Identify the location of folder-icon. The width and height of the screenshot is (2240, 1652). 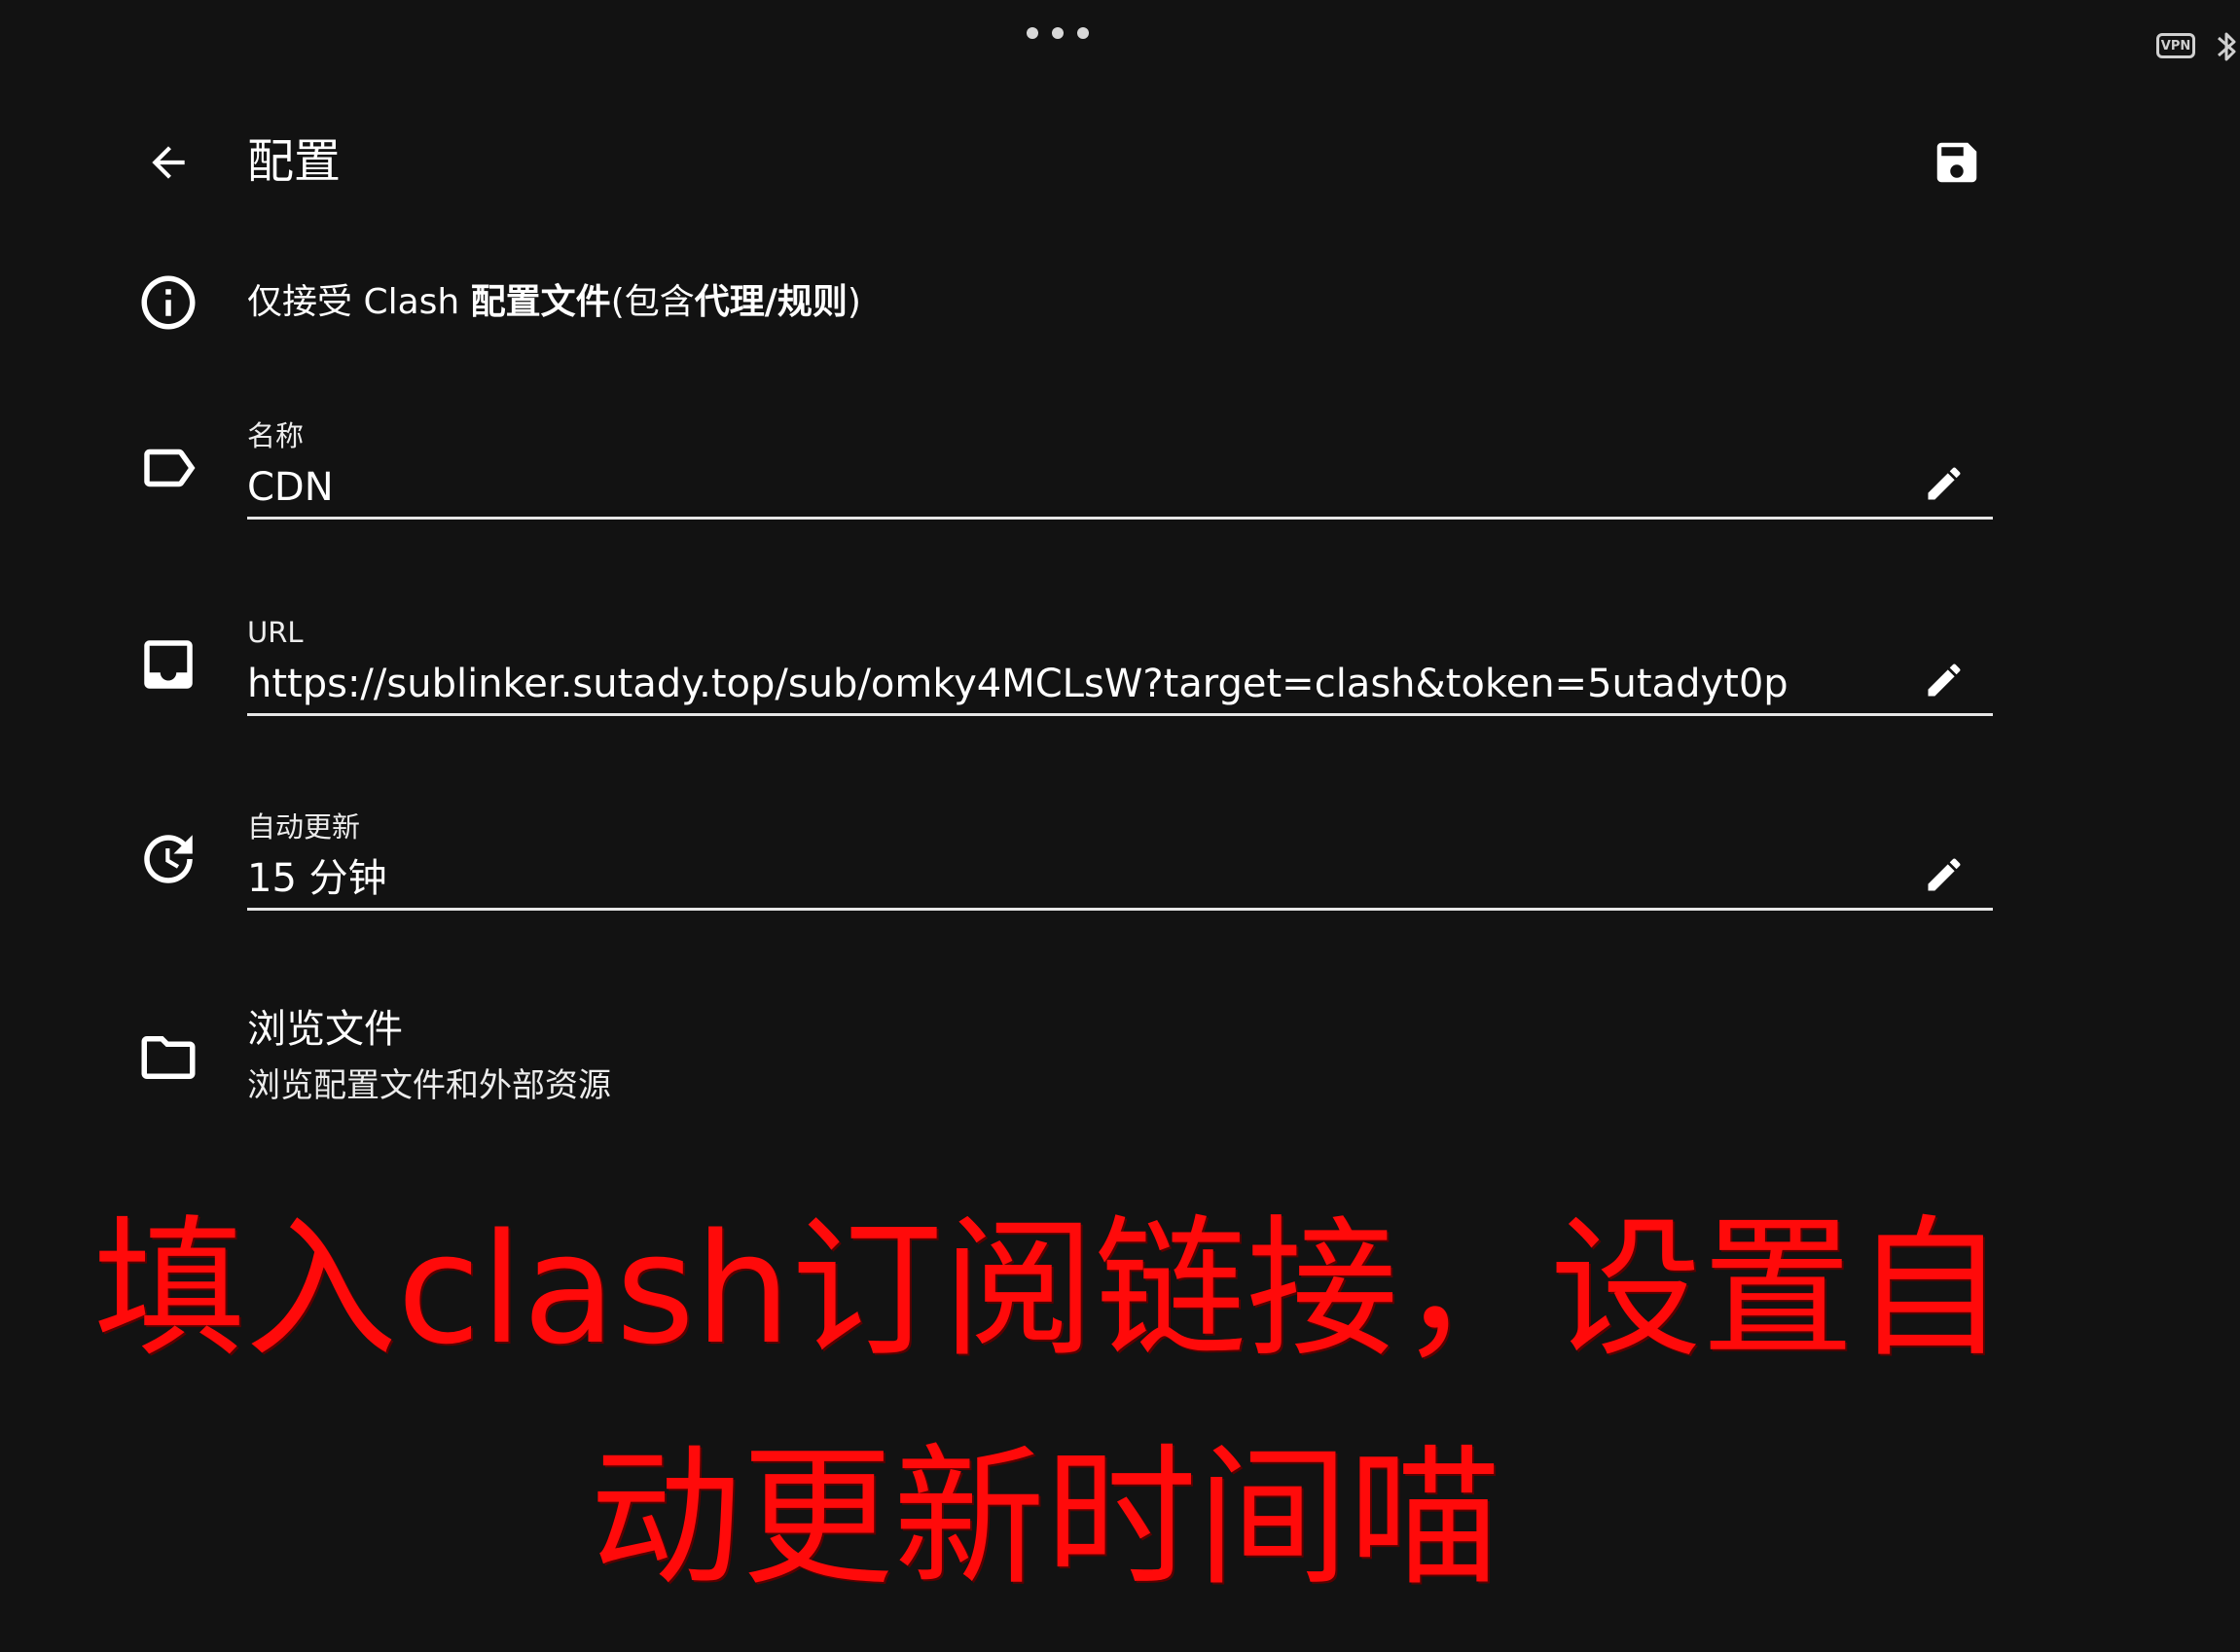
(168, 1057).